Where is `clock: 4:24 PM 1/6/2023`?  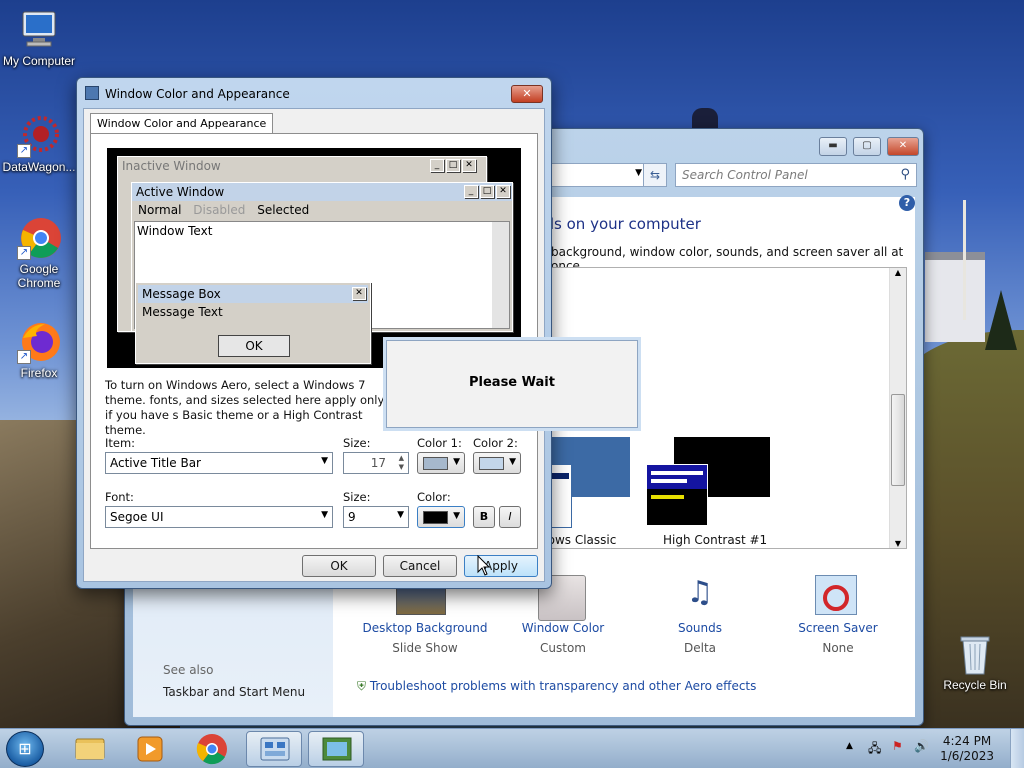 clock: 4:24 PM 1/6/2023 is located at coordinates (967, 749).